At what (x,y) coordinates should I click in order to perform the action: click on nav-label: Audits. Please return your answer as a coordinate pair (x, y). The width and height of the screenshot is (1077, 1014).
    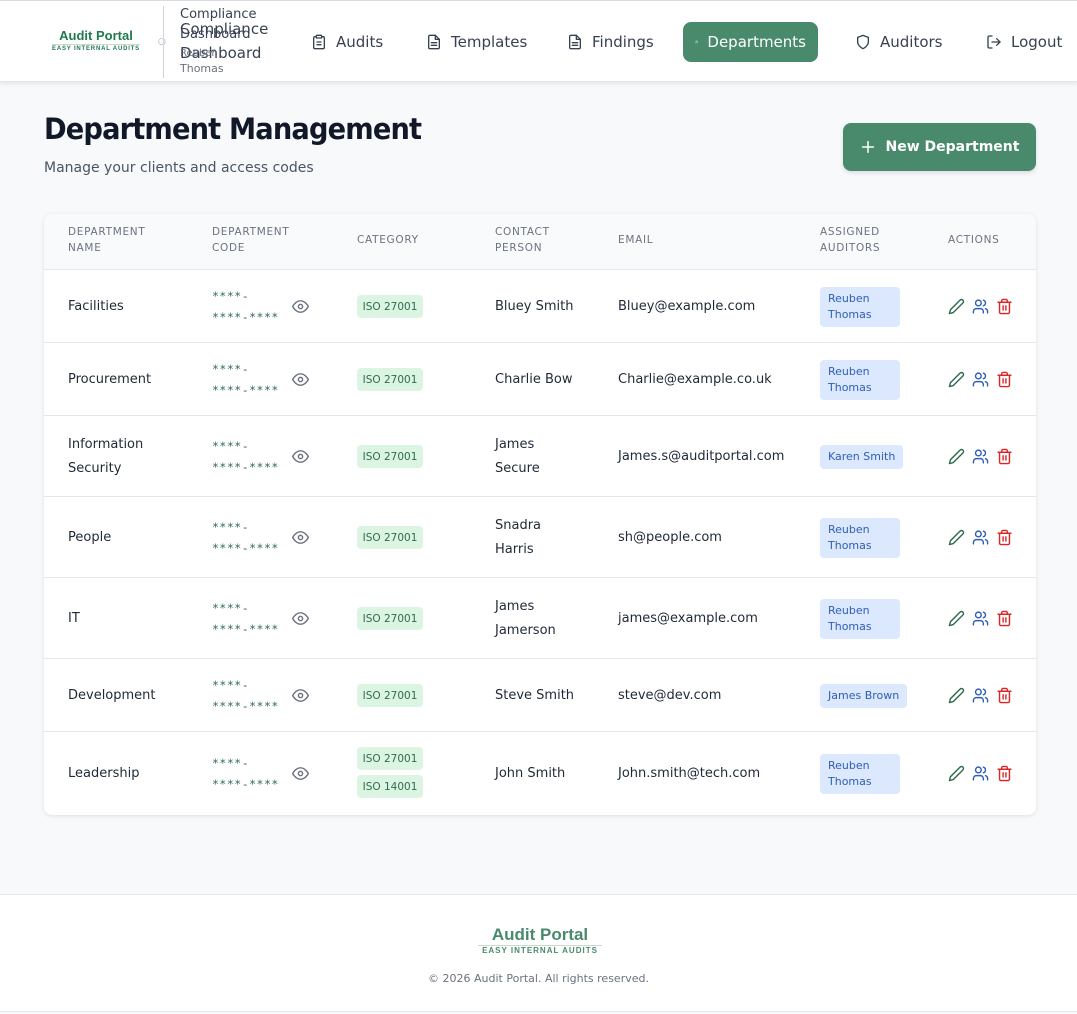
    Looking at the image, I should click on (360, 42).